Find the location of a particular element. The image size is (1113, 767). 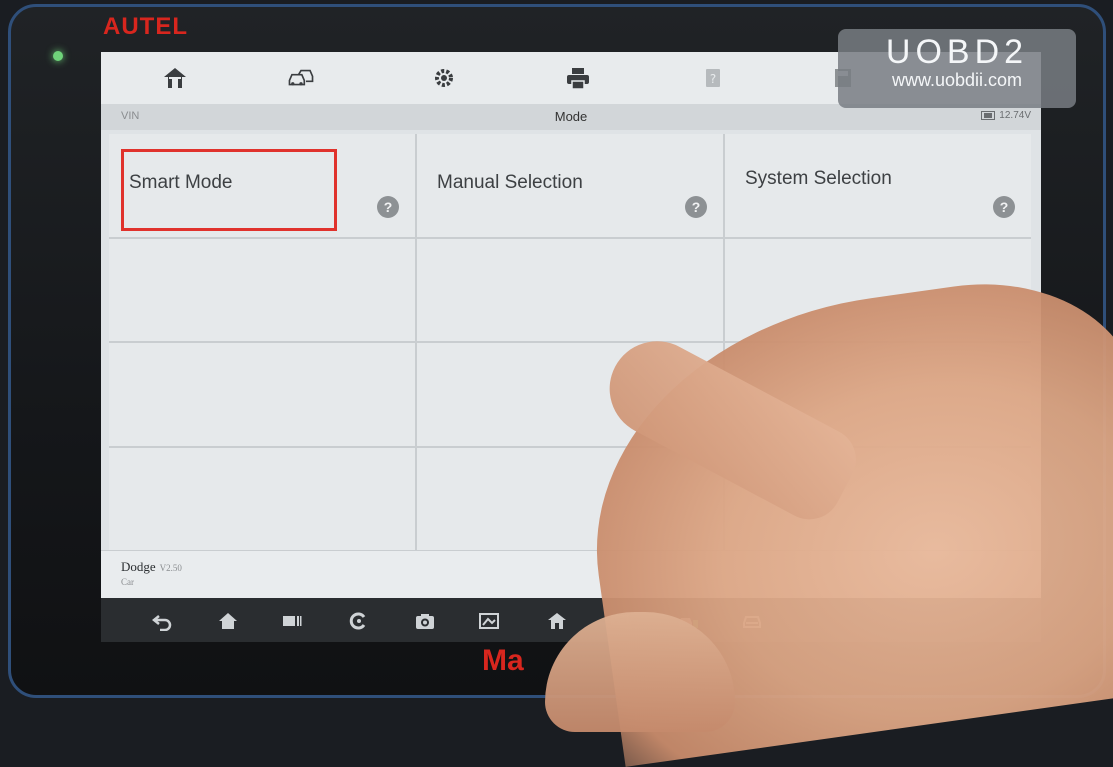

android-home-icon is located at coordinates (228, 621).